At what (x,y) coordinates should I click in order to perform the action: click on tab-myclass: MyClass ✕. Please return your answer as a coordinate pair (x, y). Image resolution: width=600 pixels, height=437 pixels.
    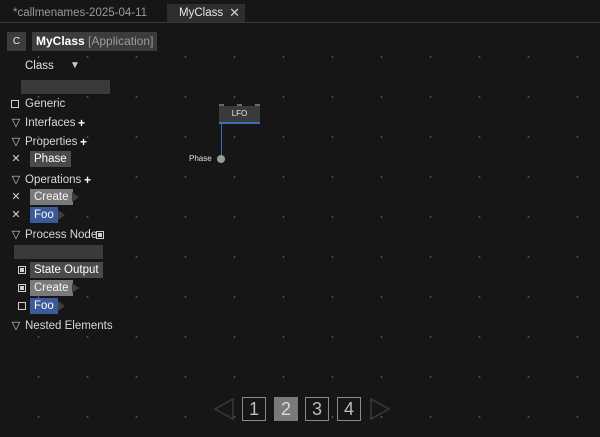
    Looking at the image, I should click on (206, 13).